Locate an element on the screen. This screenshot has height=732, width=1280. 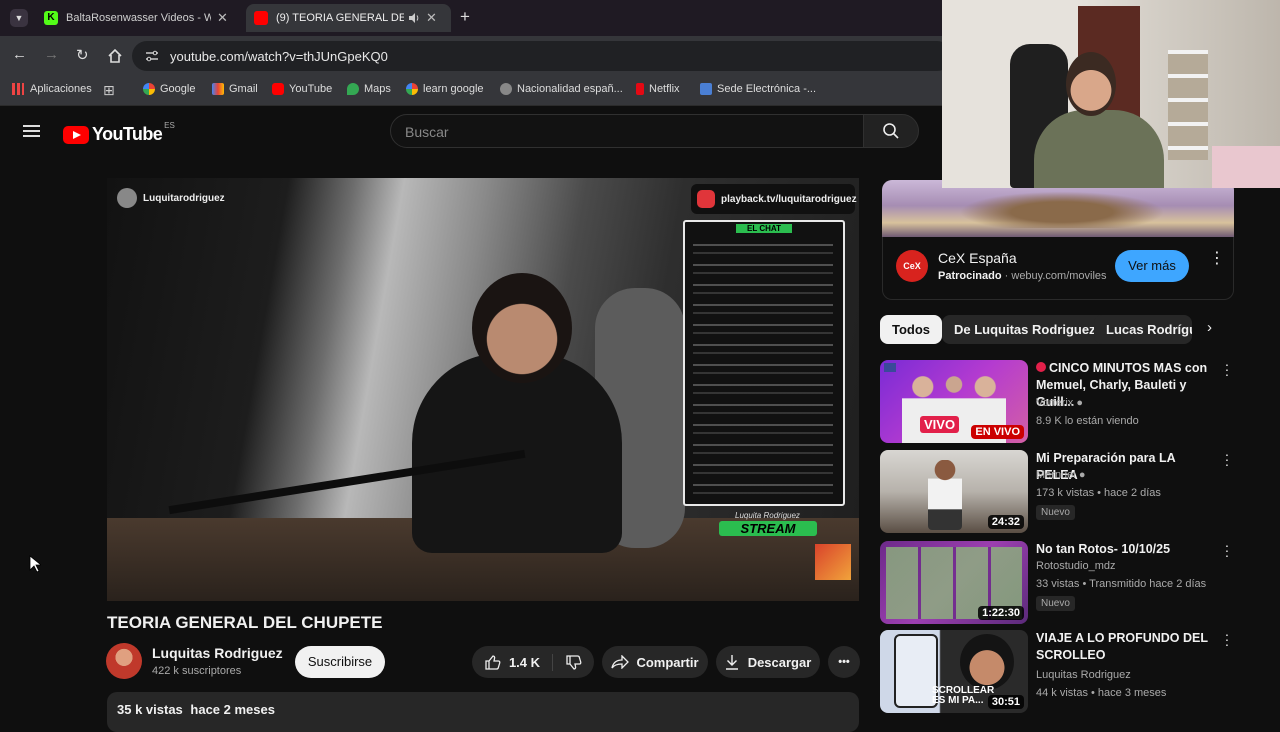
like-button: 1.4 K is located at coordinates (519, 662).